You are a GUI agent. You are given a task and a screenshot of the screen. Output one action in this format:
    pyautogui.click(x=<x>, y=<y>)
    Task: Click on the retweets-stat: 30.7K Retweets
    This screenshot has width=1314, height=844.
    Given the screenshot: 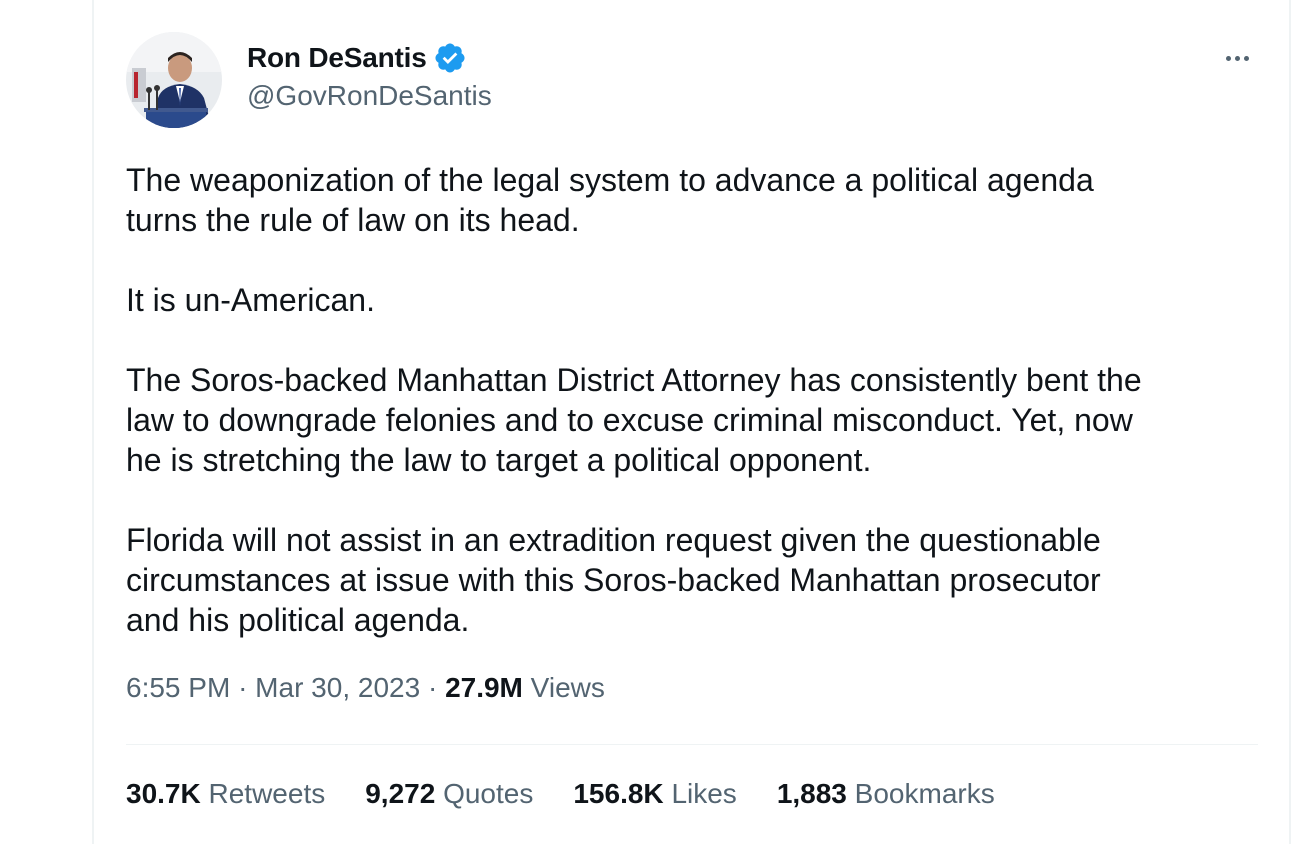 What is the action you would take?
    pyautogui.click(x=225, y=794)
    